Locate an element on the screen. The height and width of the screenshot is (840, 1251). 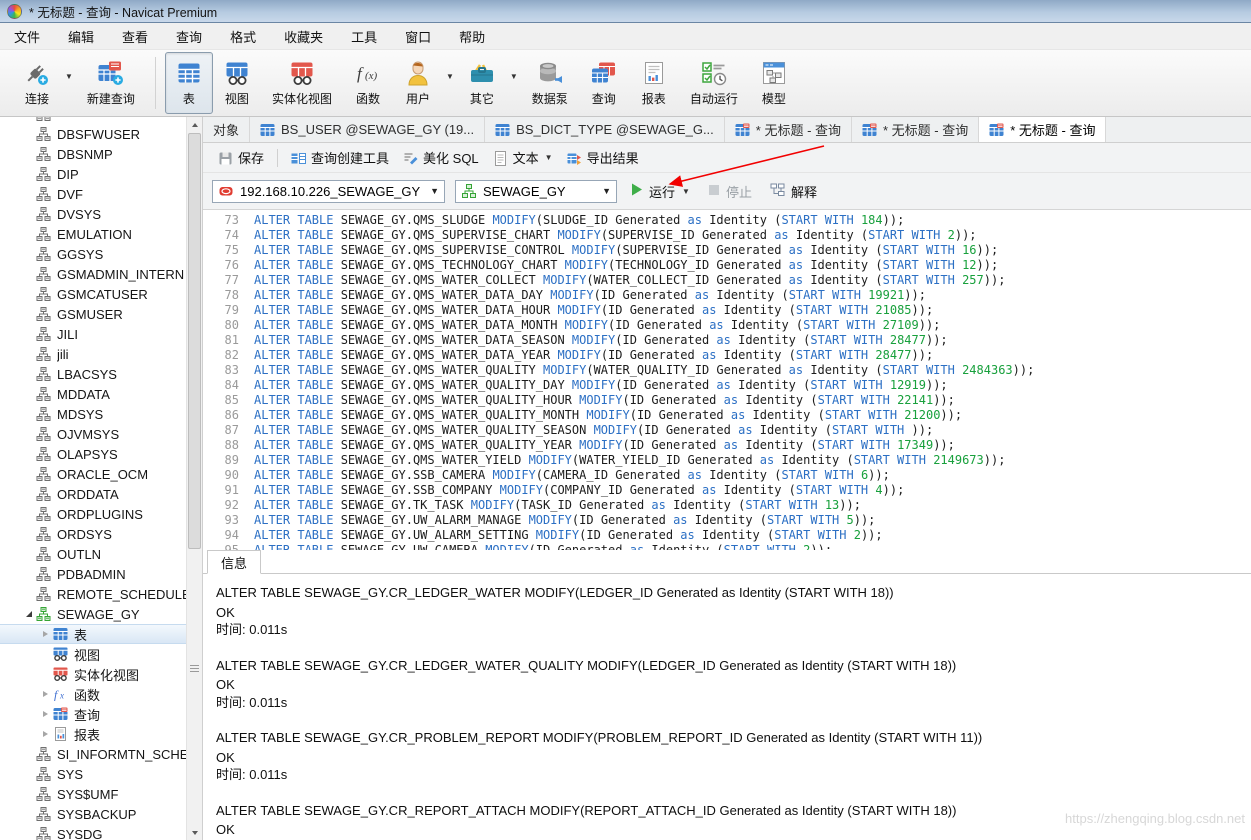
expanded-arrow-icon is located at coordinates (29, 614).